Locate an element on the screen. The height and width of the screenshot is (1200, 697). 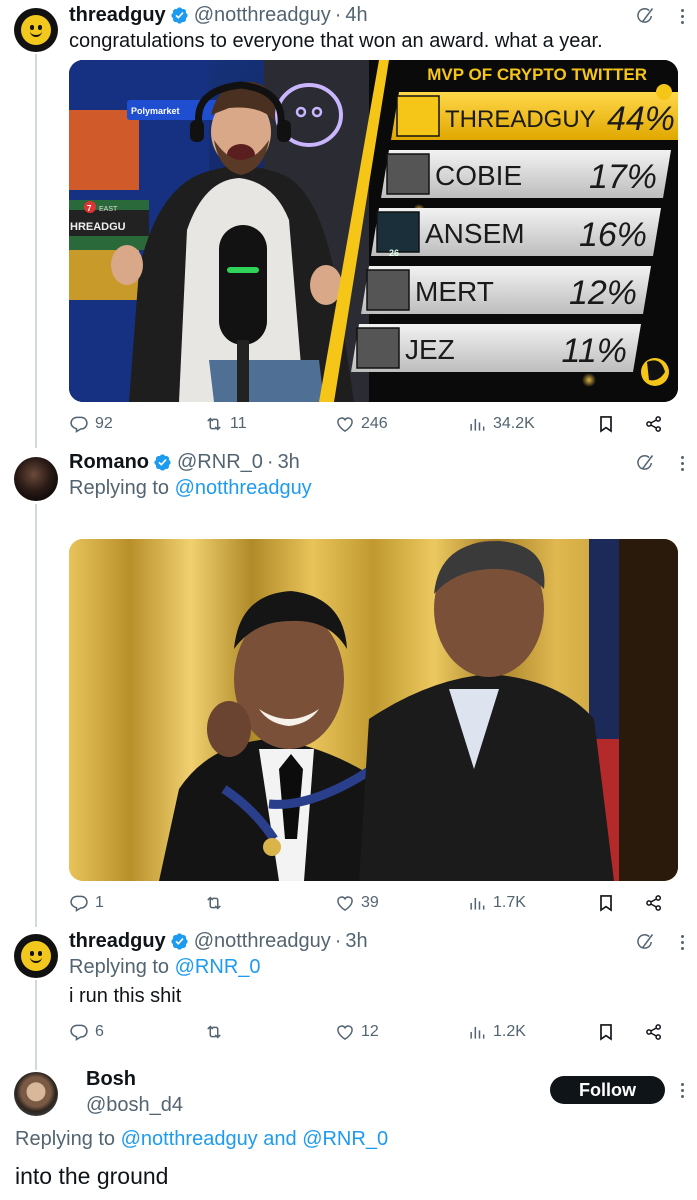
poll-percent: 11% is located at coordinates (594, 351).